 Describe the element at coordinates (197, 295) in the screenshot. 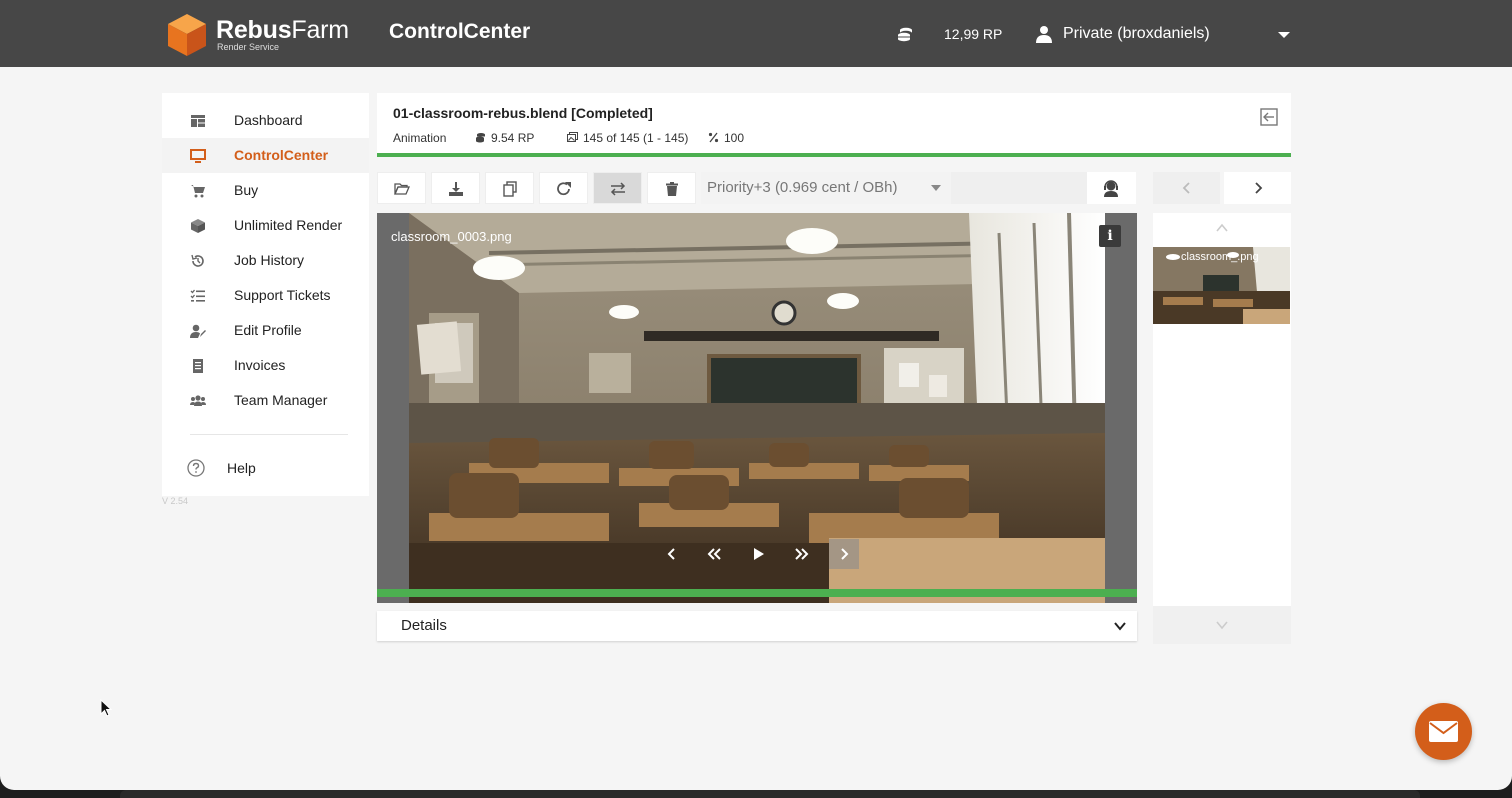

I see `tasks-icon` at that location.